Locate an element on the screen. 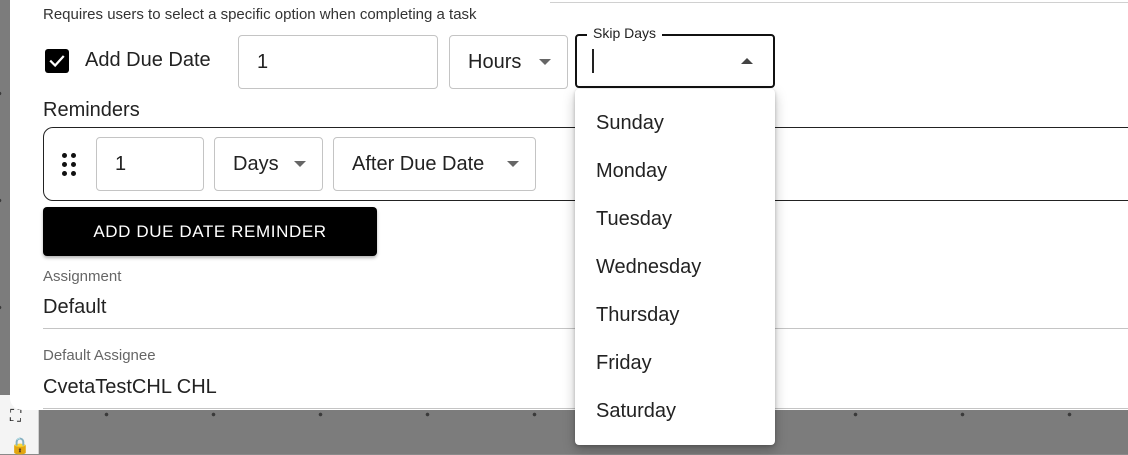 Image resolution: width=1128 pixels, height=455 pixels. check-icon is located at coordinates (57, 61).